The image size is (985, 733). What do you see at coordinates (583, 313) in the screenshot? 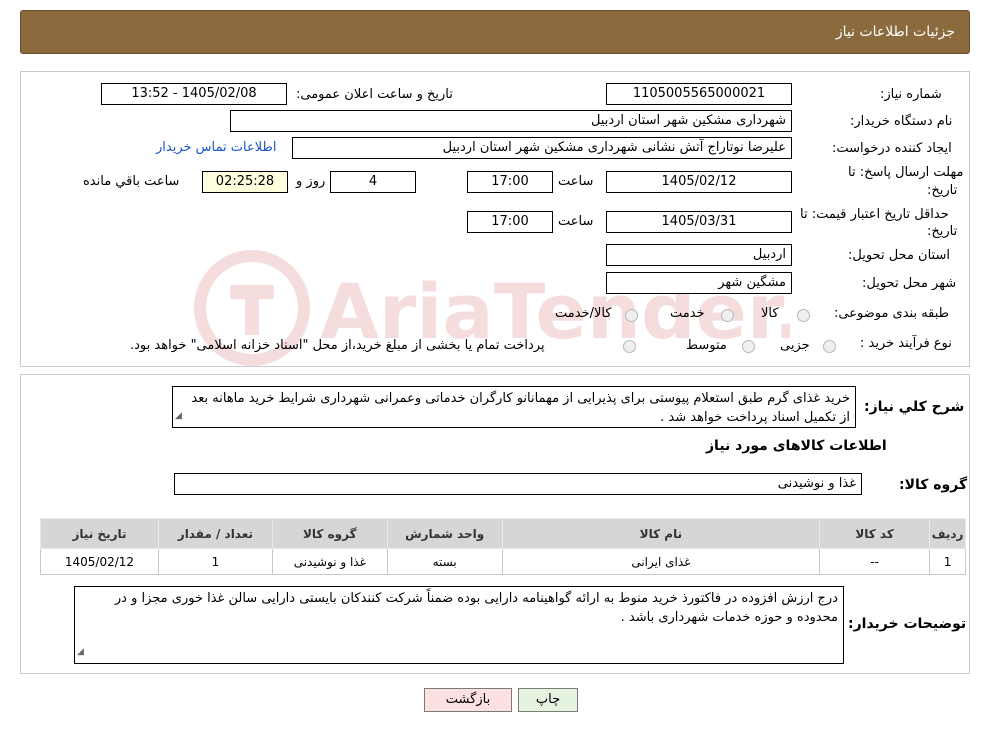
I see `category-option-goods-service: کالا/خدمت` at bounding box center [583, 313].